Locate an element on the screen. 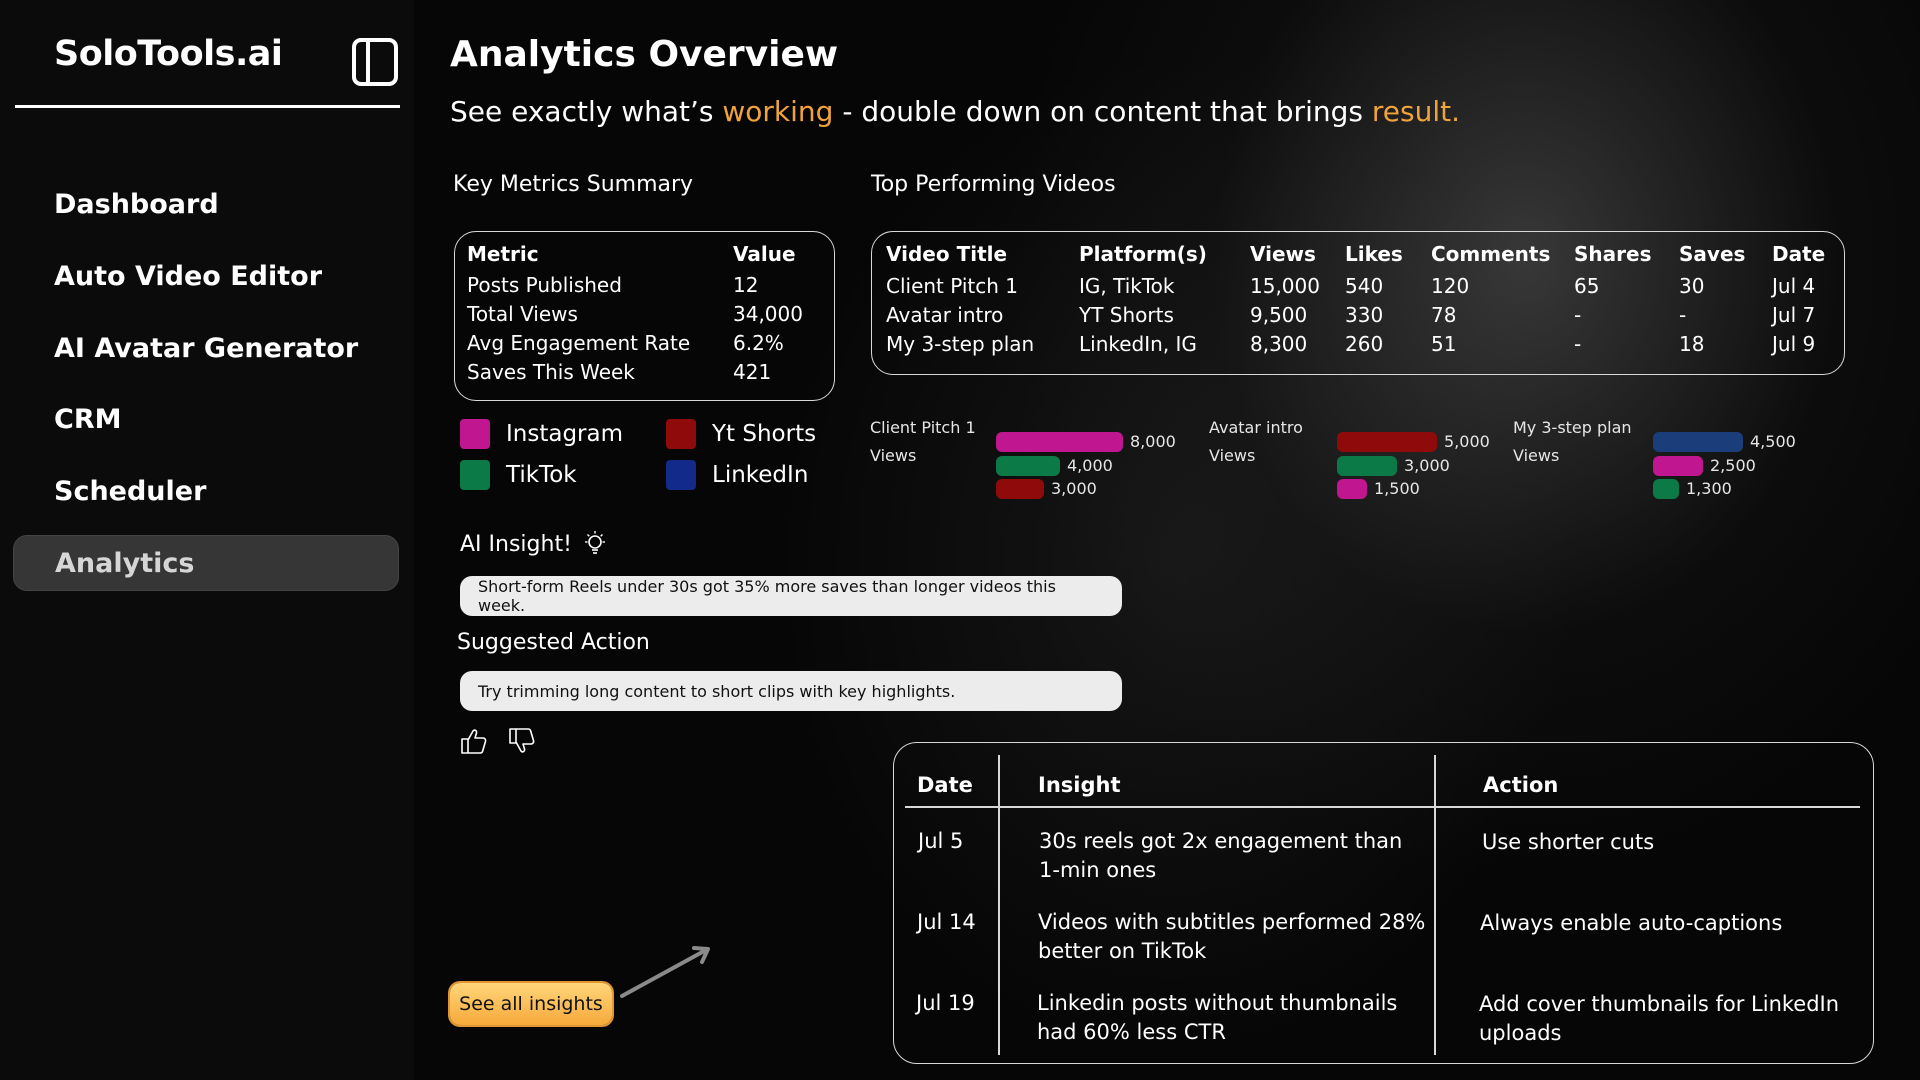 The height and width of the screenshot is (1080, 1920). chart-caption: Client Pitch 1 Views is located at coordinates (923, 442).